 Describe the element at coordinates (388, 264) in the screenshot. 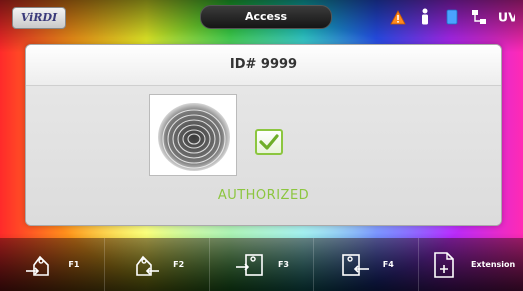

I see `f4-label: F4` at that location.